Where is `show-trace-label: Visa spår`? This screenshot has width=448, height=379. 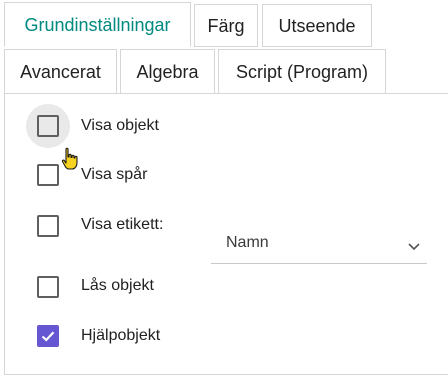
show-trace-label: Visa spår is located at coordinates (114, 174).